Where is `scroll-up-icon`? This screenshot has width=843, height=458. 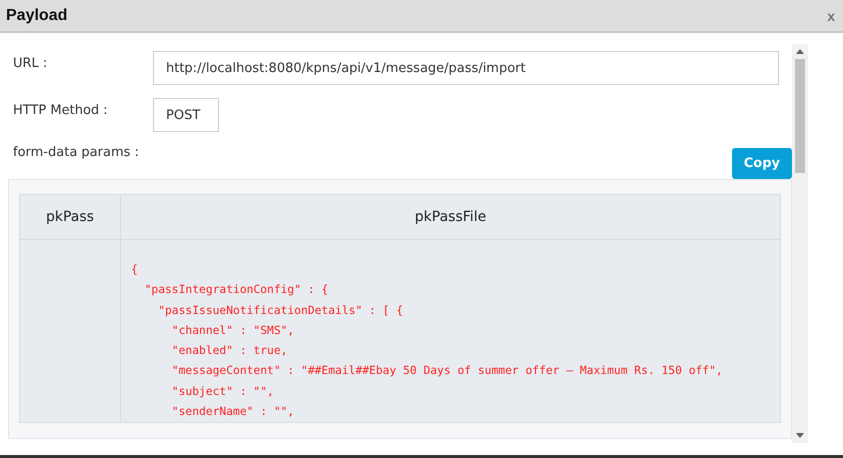
scroll-up-icon is located at coordinates (800, 51).